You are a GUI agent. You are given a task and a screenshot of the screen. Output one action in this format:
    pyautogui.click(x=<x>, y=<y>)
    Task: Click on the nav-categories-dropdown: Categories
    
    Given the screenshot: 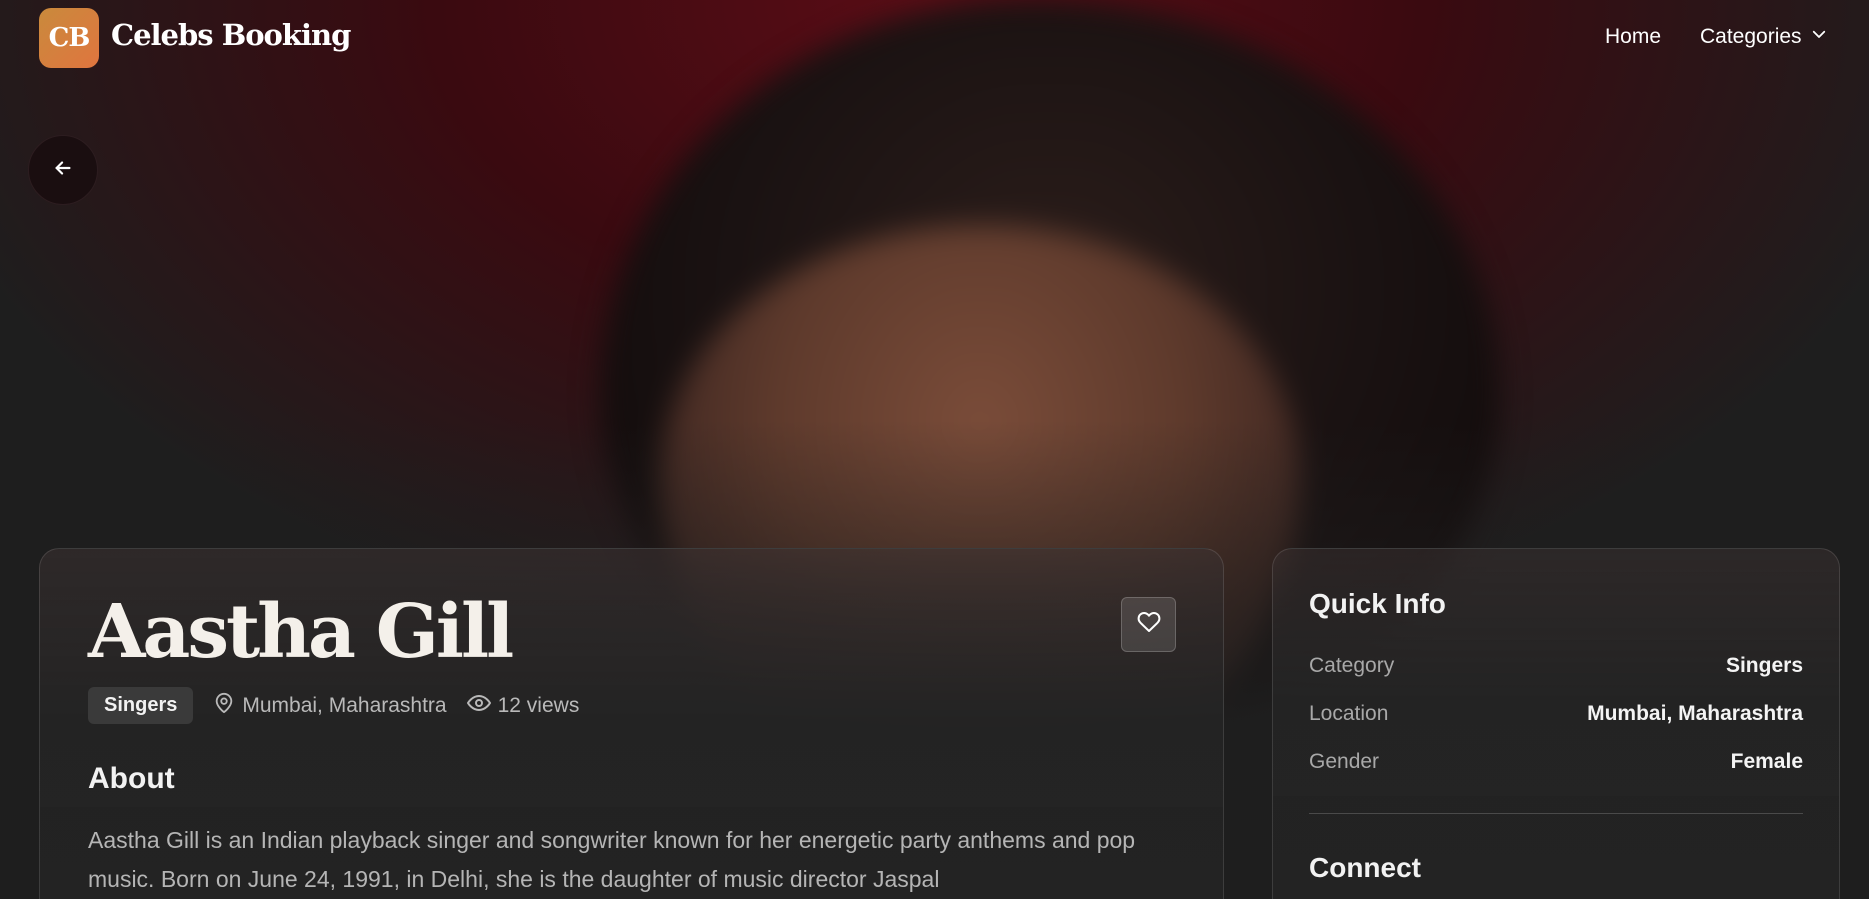 What is the action you would take?
    pyautogui.click(x=1764, y=37)
    